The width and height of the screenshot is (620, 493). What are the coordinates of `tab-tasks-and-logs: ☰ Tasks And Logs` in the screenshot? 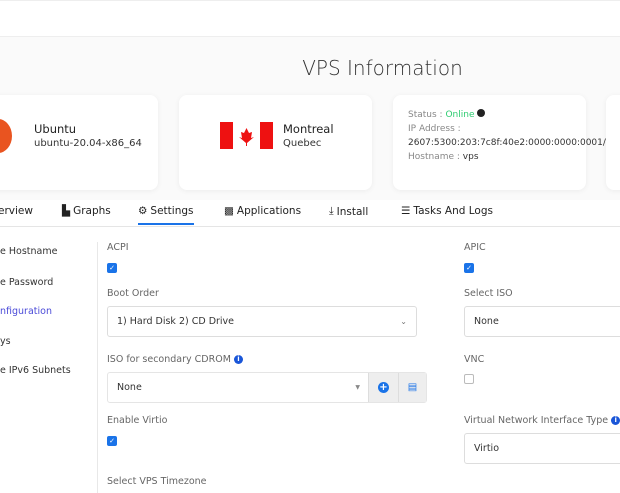 It's located at (447, 211).